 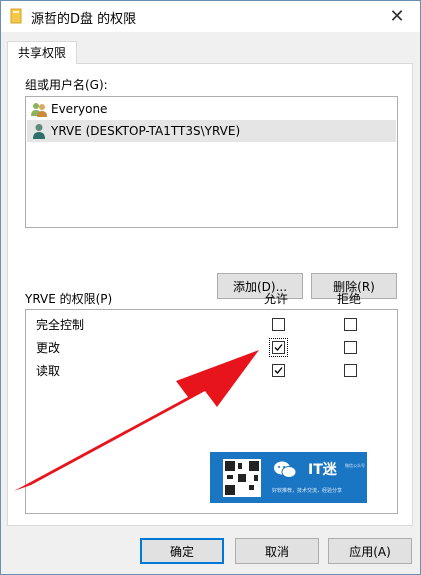 What do you see at coordinates (322, 470) in the screenshot?
I see `watermark-brand: IT迷` at bounding box center [322, 470].